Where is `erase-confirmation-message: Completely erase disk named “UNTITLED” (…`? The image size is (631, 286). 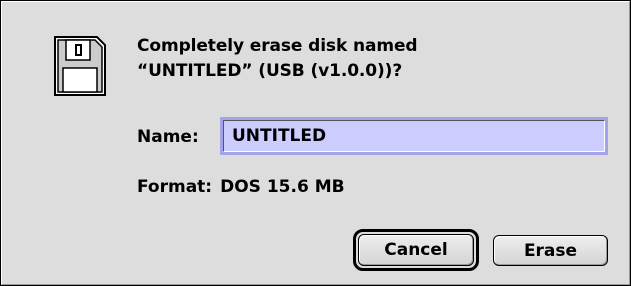 erase-confirmation-message: Completely erase disk named “UNTITLED” (… is located at coordinates (277, 59).